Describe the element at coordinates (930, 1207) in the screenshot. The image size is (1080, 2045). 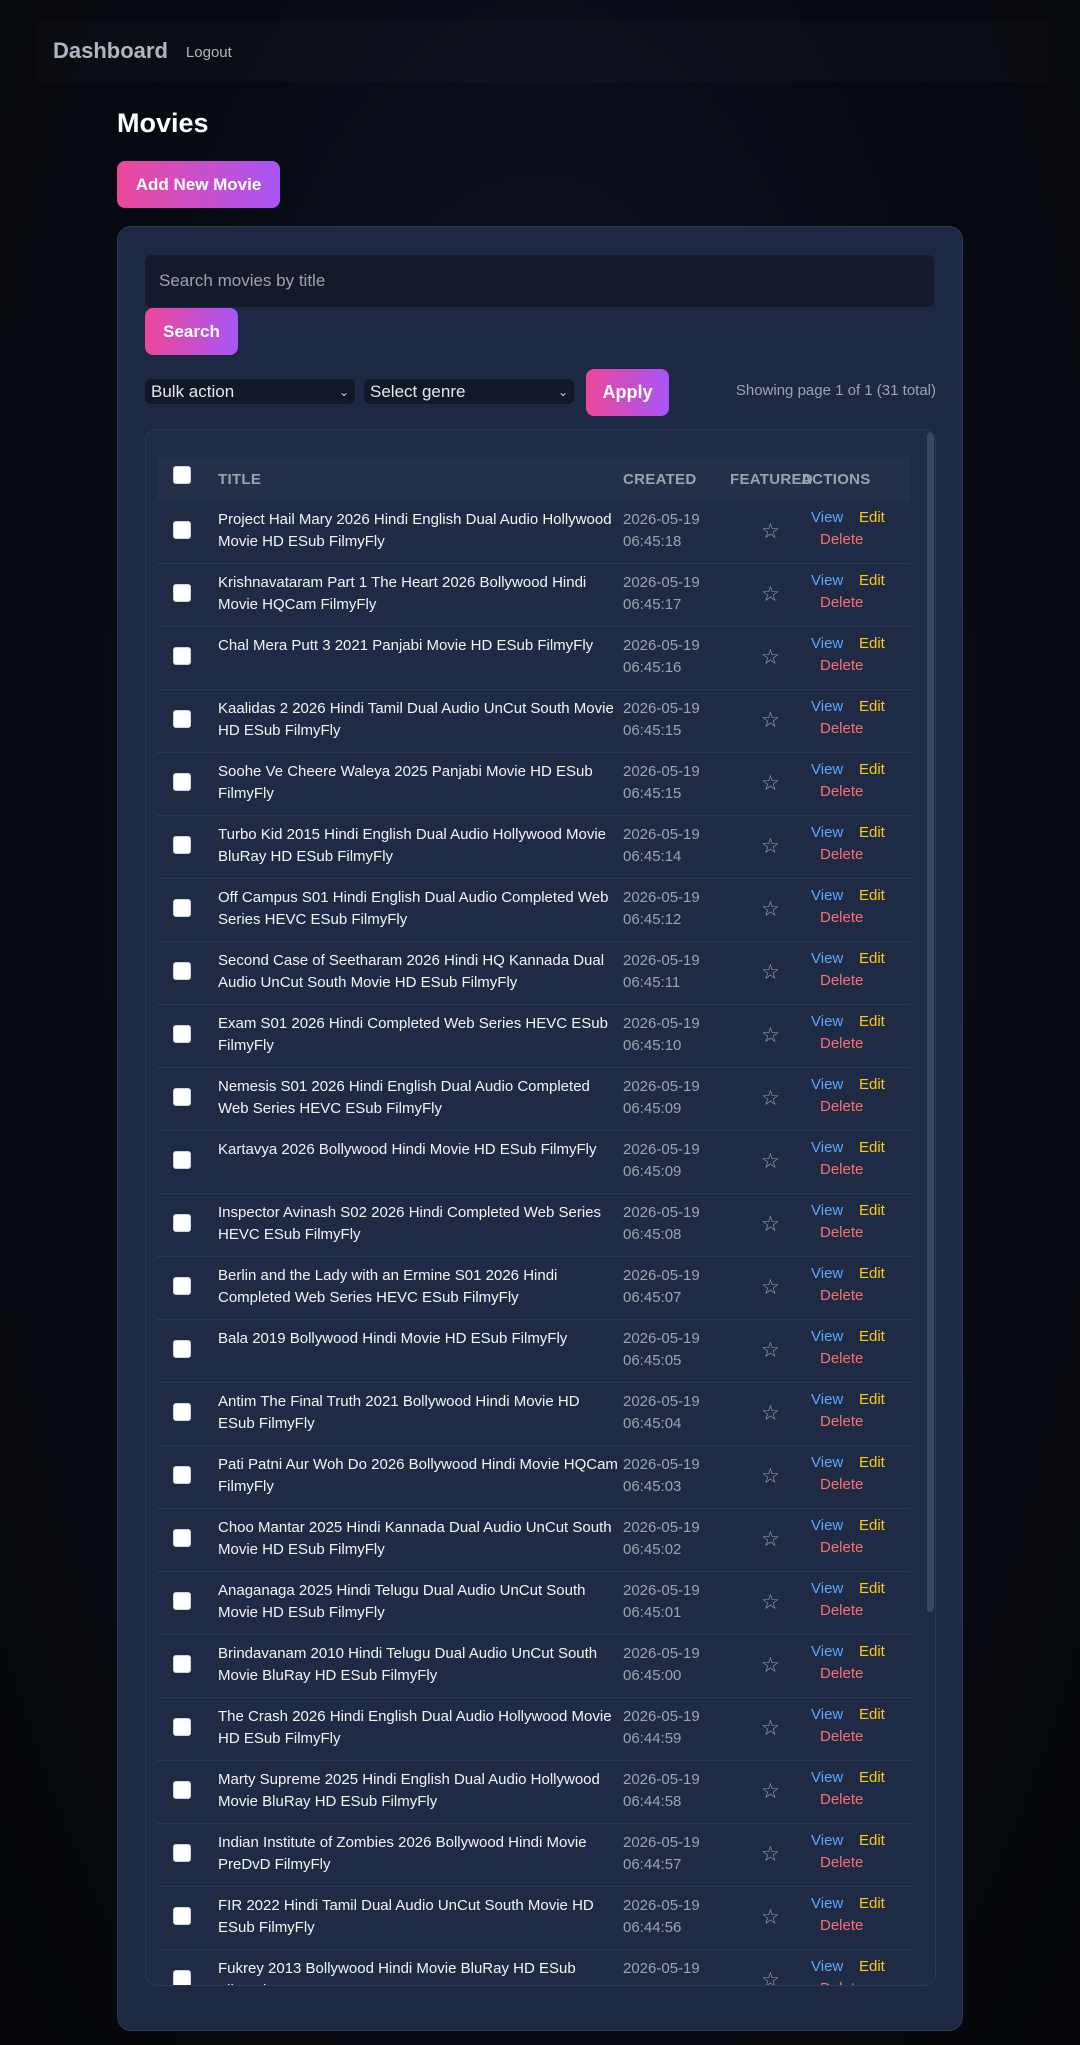
I see `table-scrollbar` at that location.